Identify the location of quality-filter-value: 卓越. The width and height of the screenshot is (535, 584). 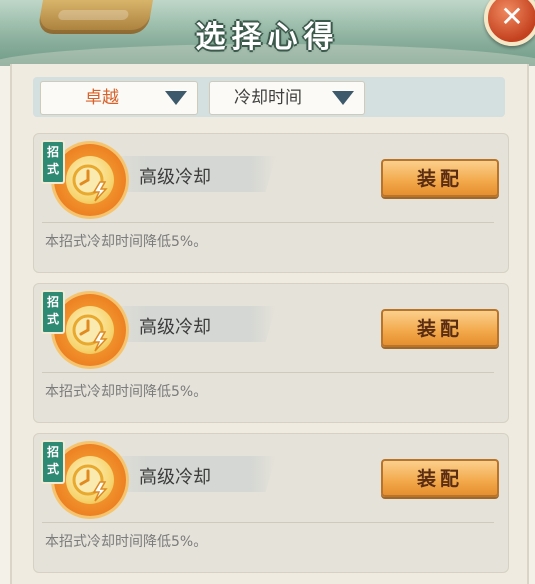
(102, 98).